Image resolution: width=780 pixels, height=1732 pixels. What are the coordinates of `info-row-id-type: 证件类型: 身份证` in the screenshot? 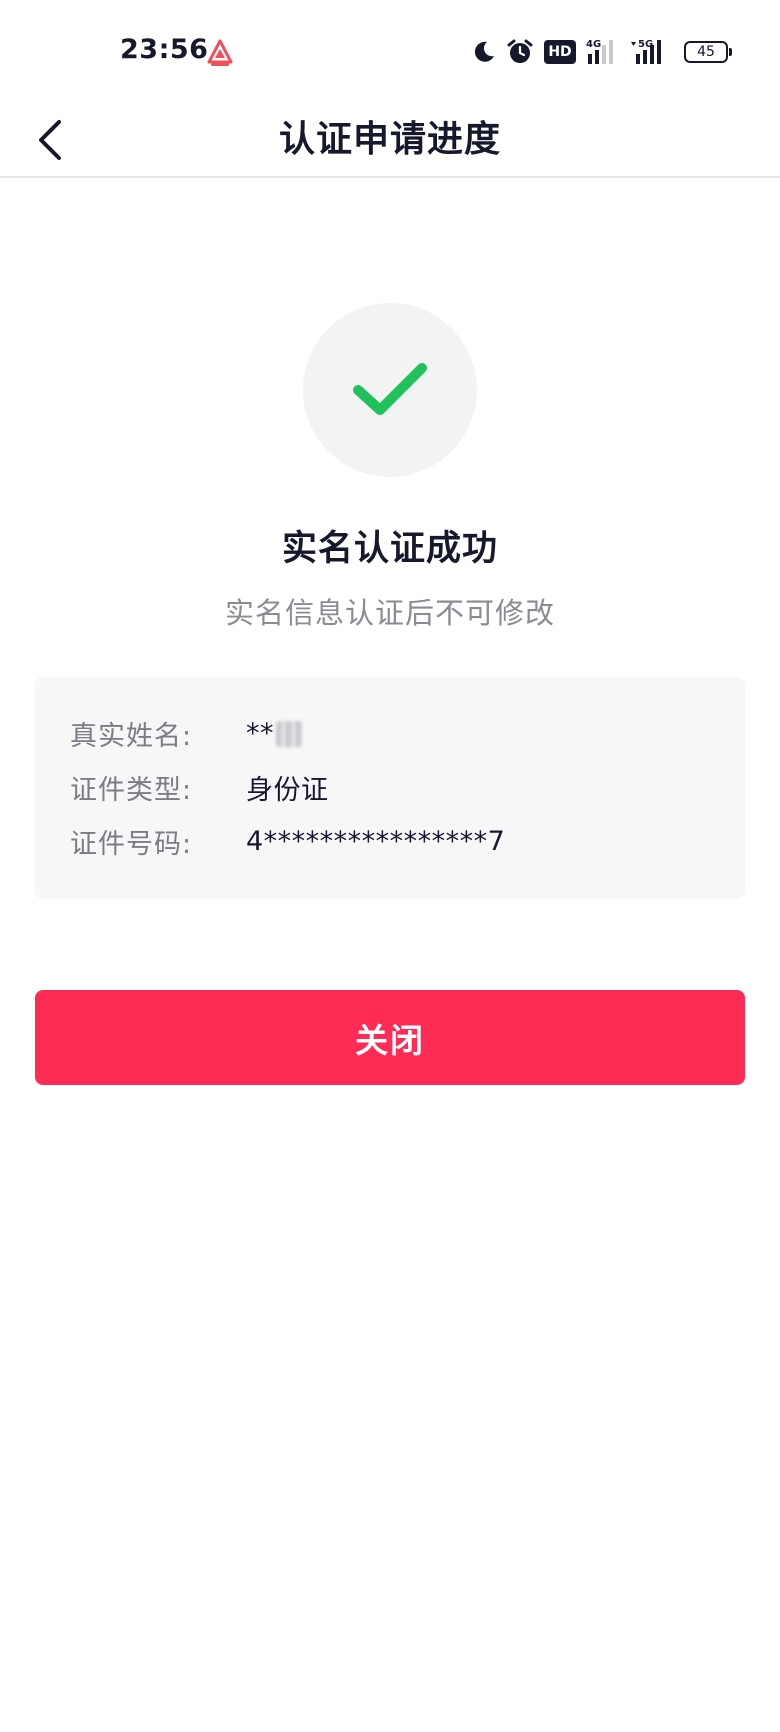 It's located at (199, 787).